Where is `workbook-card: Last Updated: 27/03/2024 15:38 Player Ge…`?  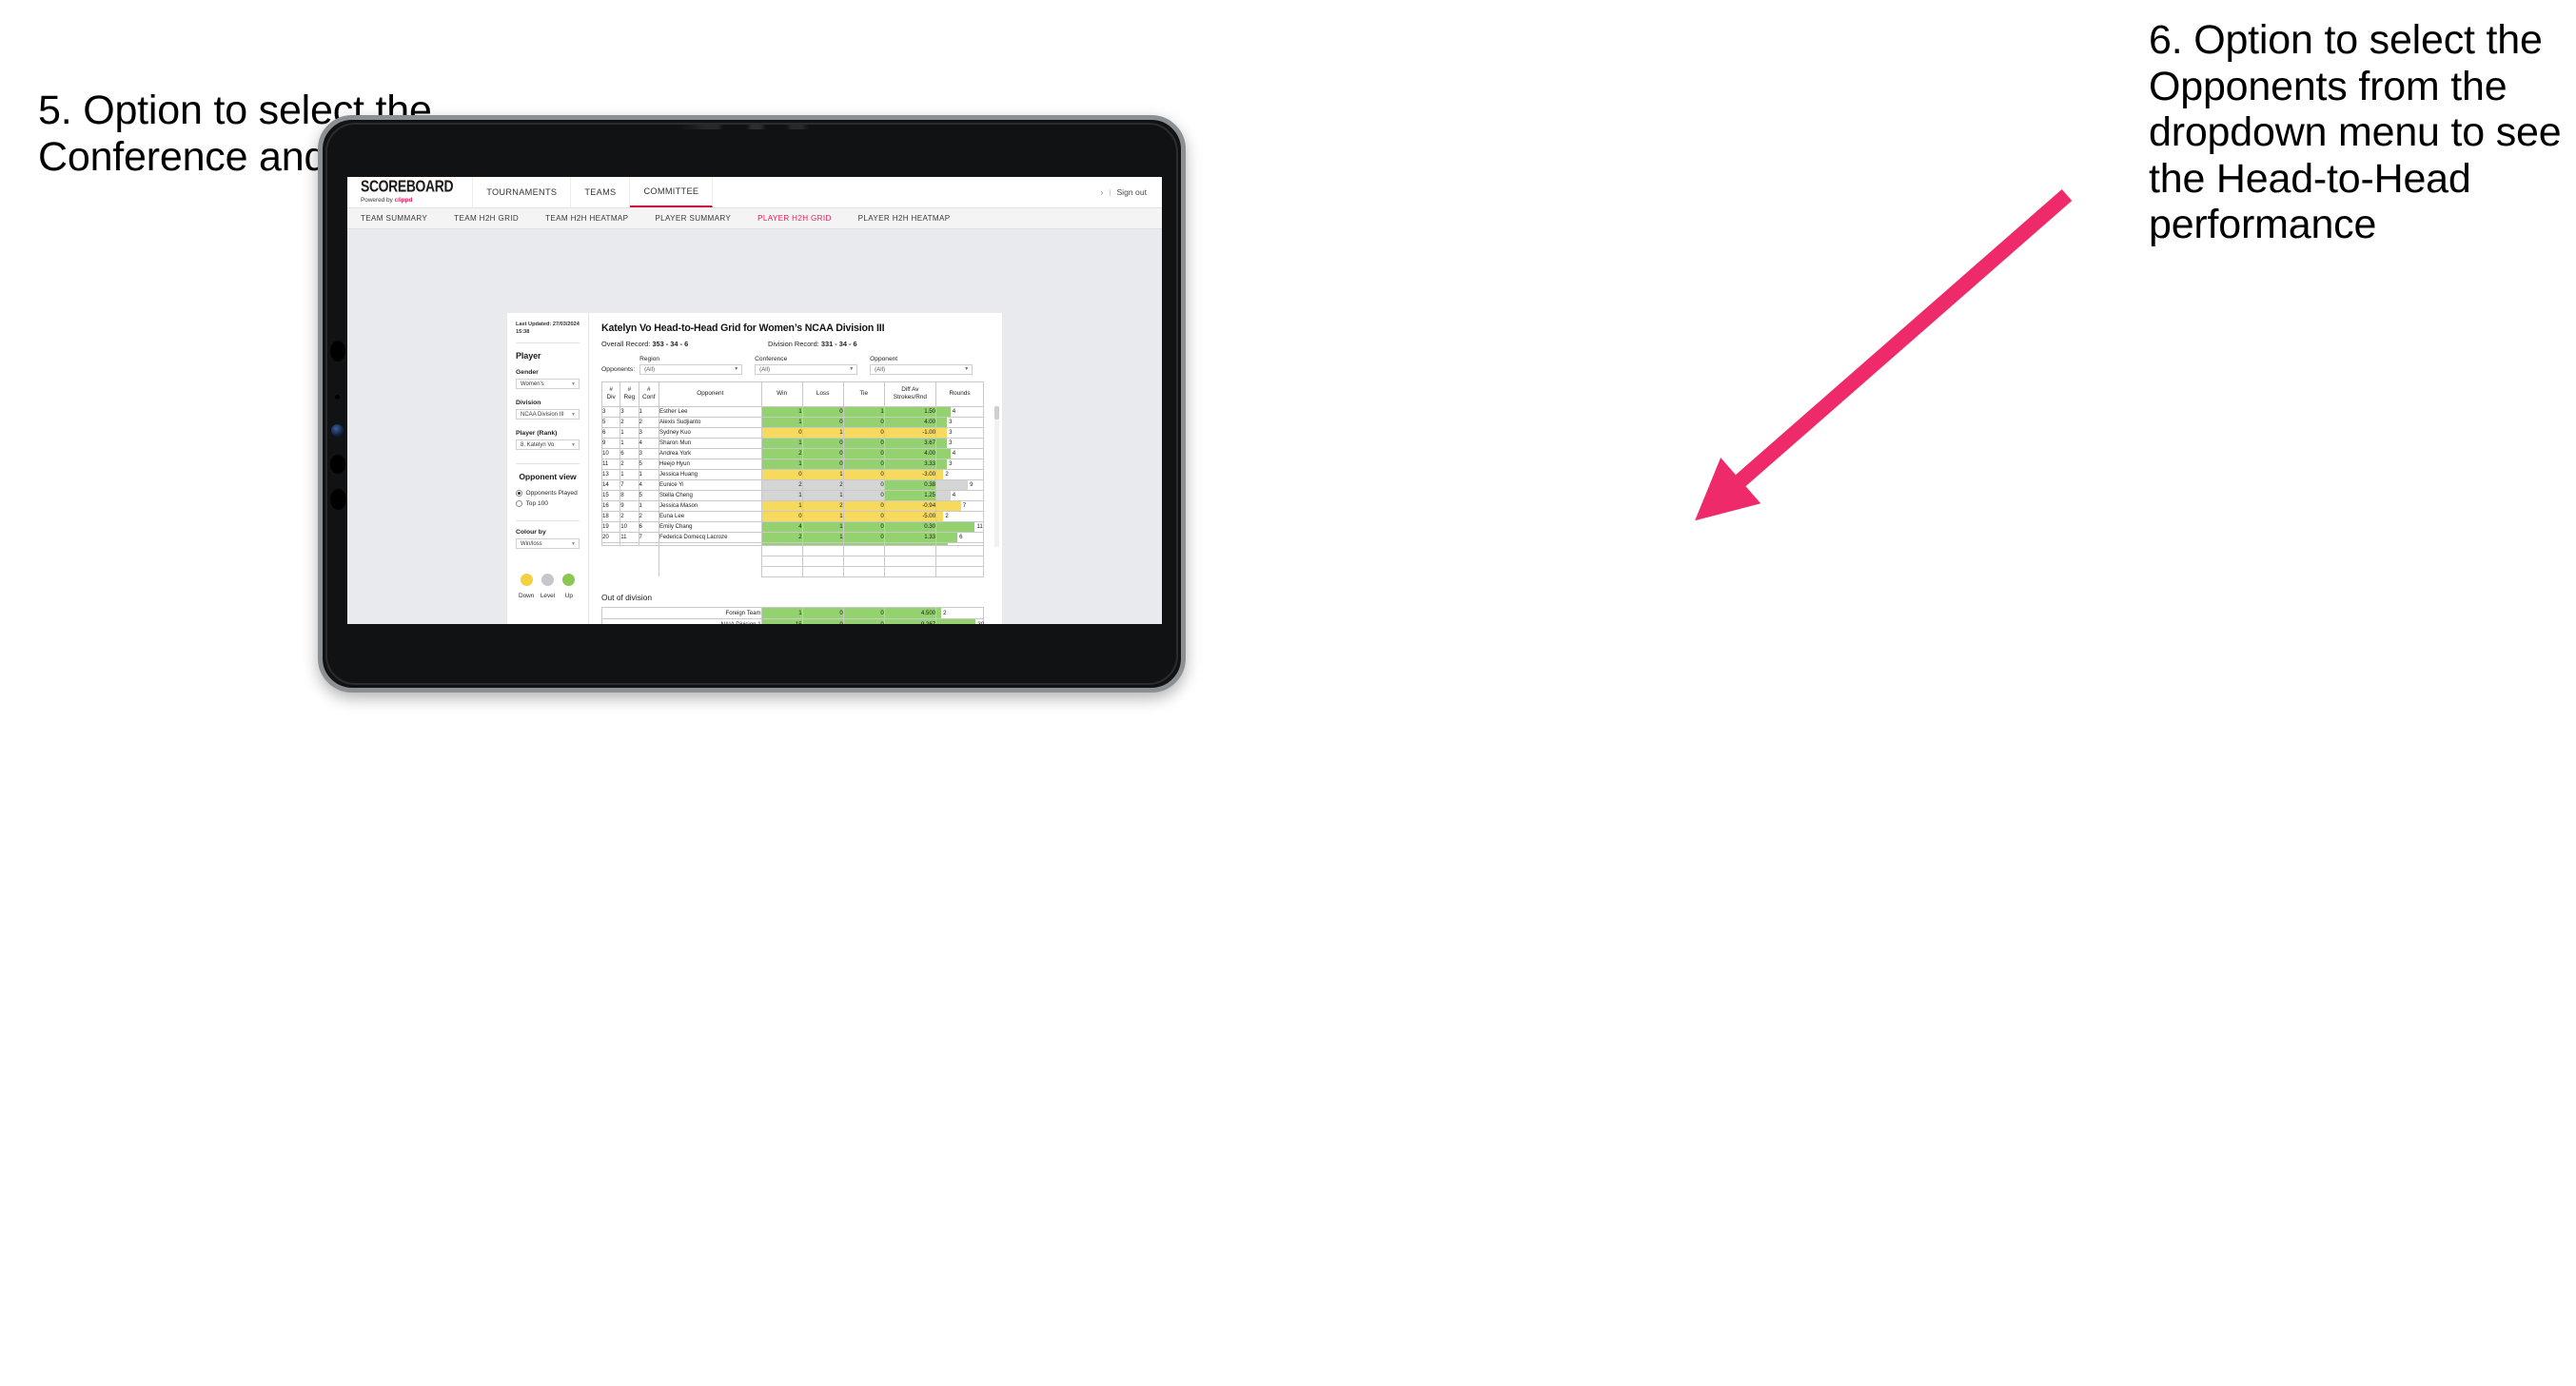
workbook-card: Last Updated: 27/03/2024 15:38 Player Ge… is located at coordinates (754, 468).